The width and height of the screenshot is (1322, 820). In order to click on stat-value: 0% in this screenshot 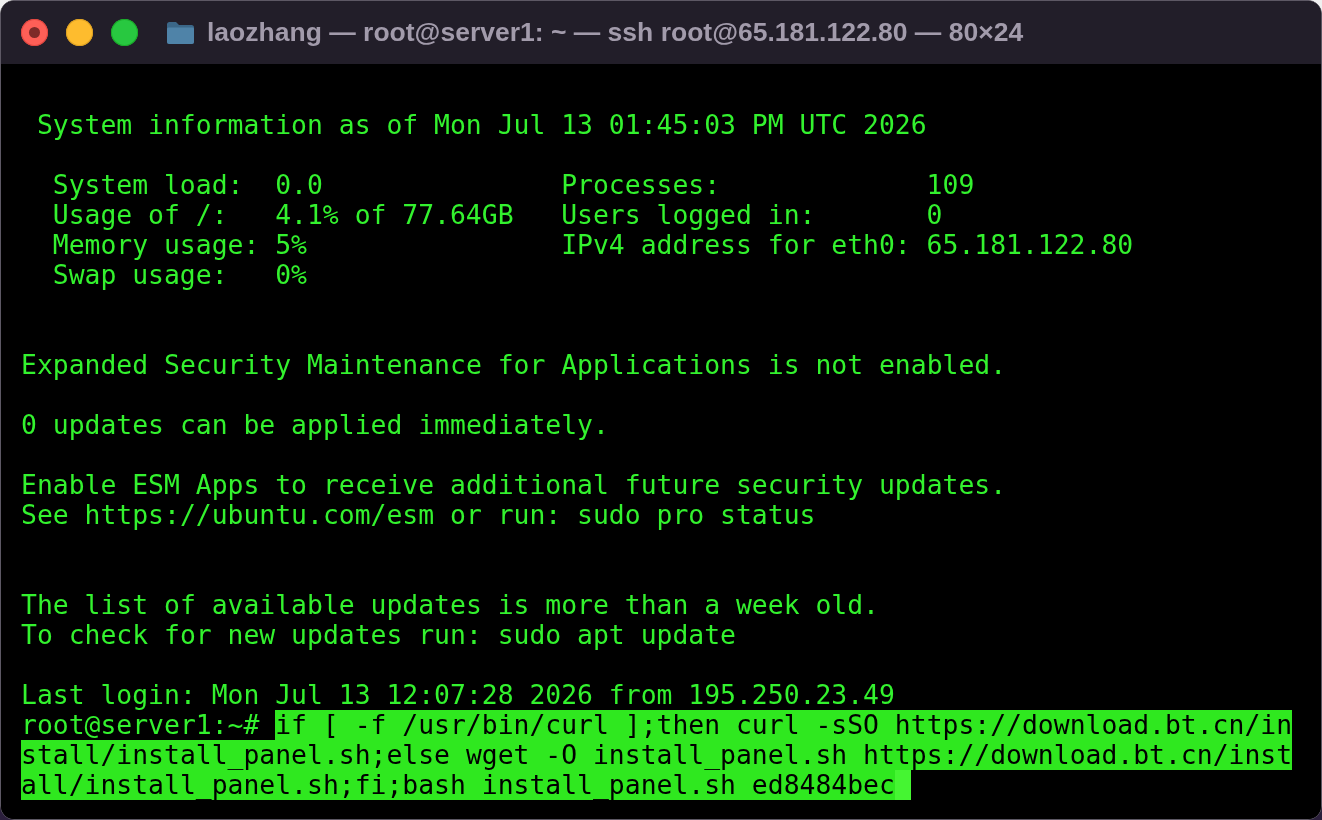, I will do `click(291, 275)`.